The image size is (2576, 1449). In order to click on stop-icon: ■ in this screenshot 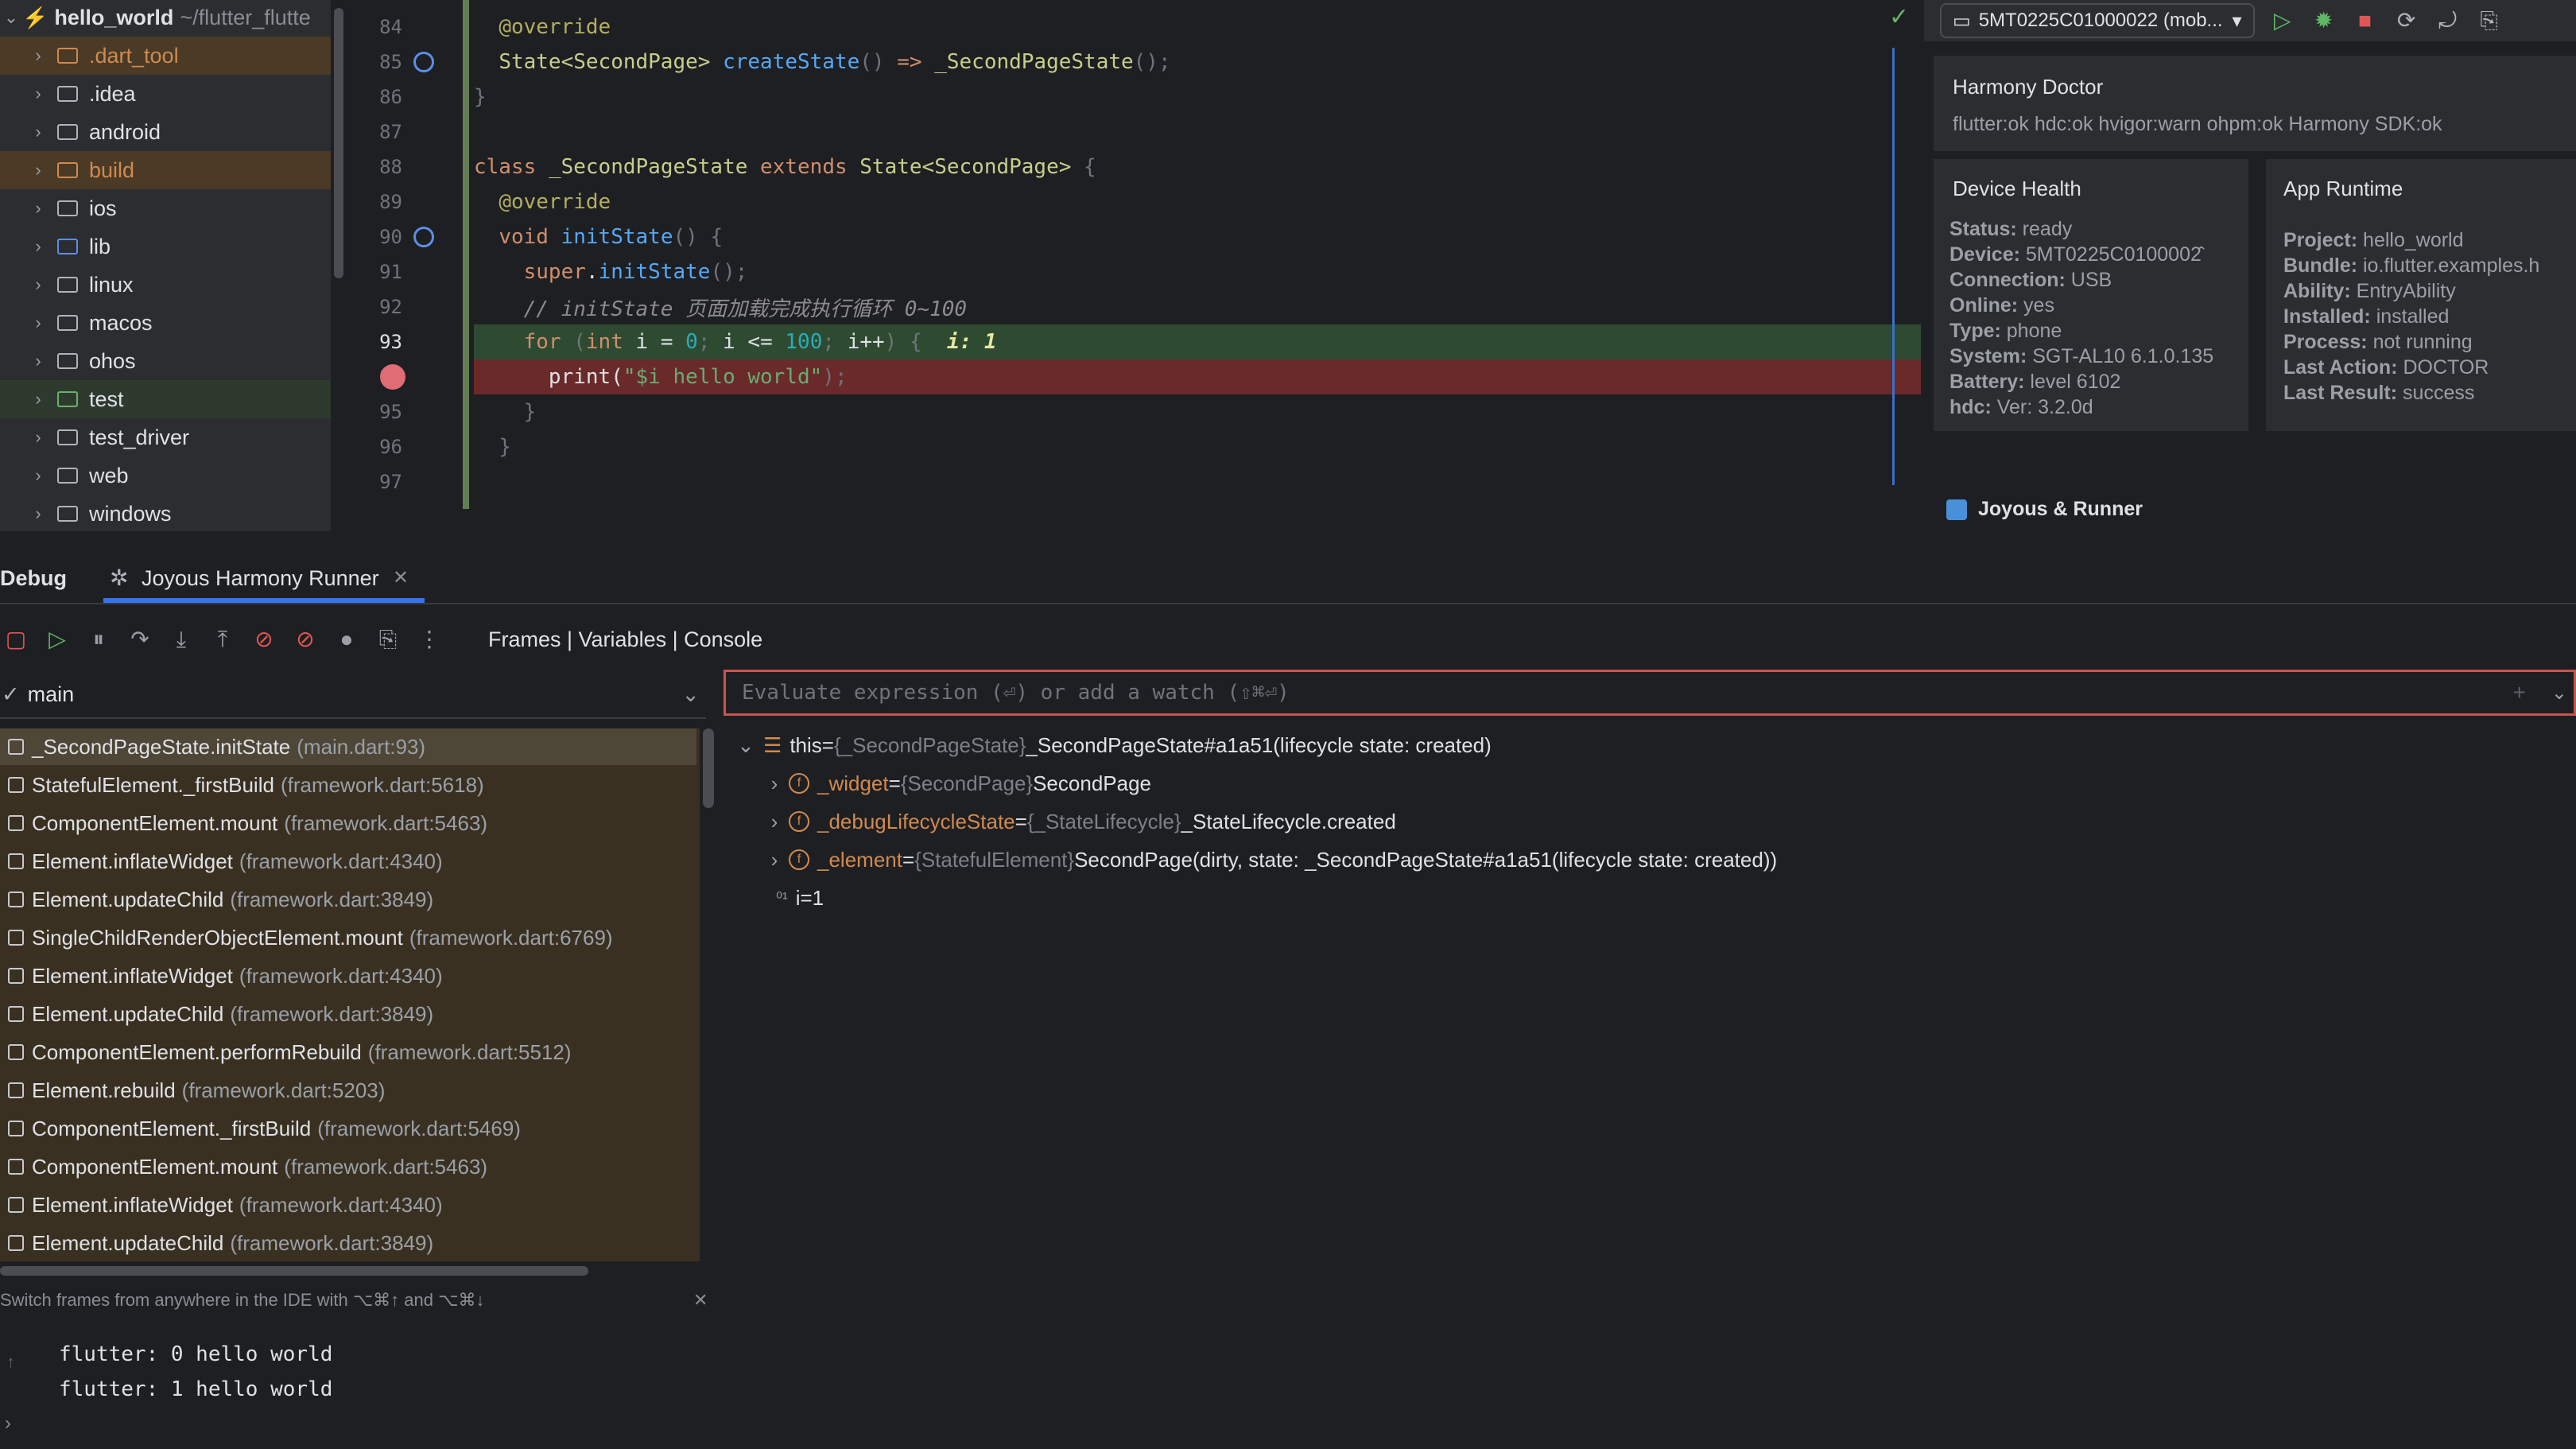, I will do `click(2365, 20)`.